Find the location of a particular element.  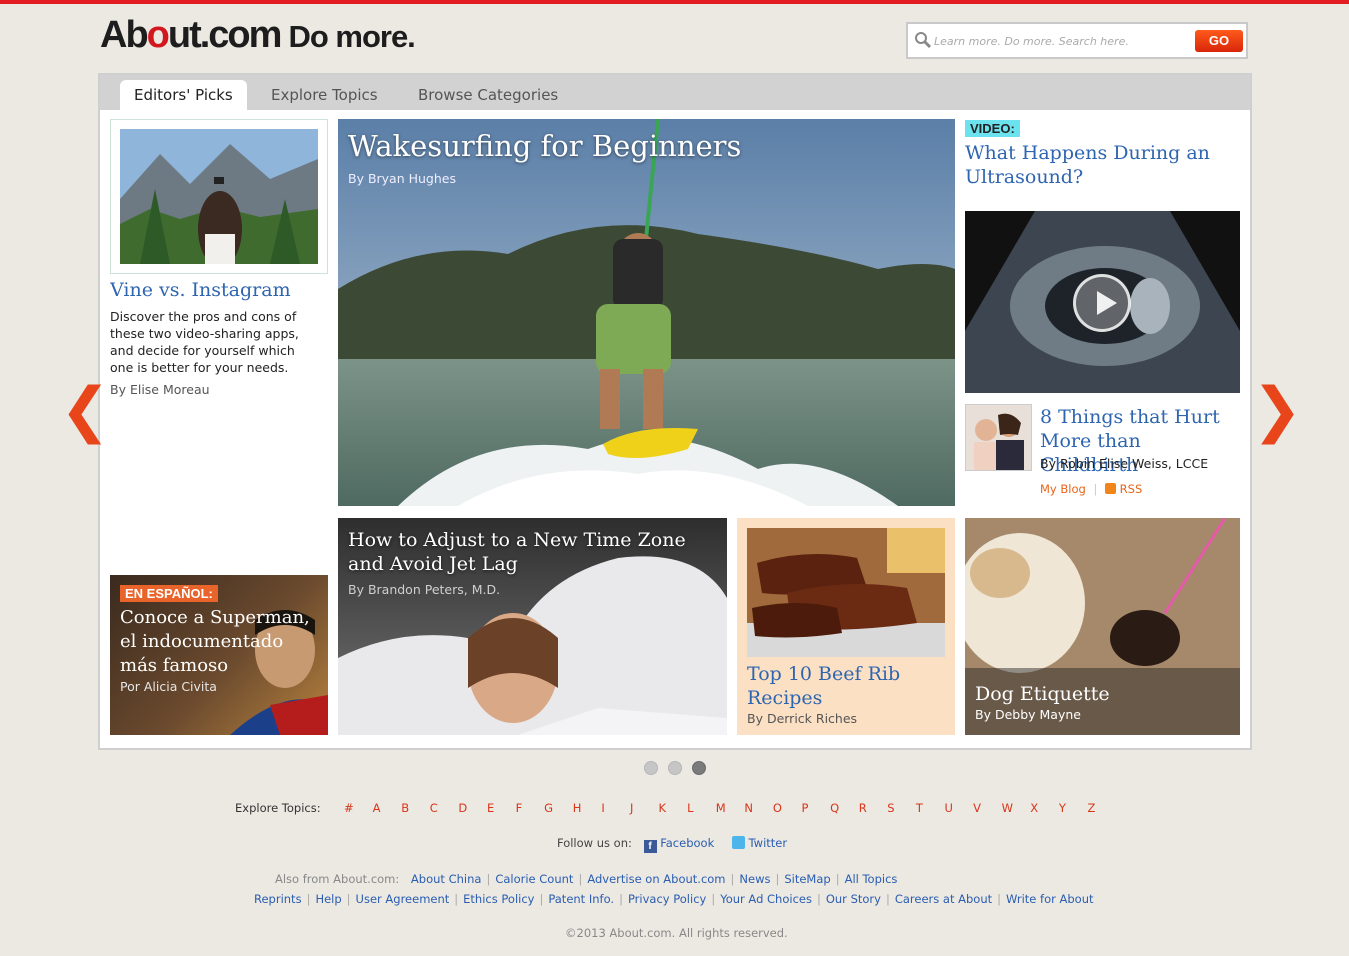

tab-browse-categories: Browse Categories is located at coordinates (488, 95).